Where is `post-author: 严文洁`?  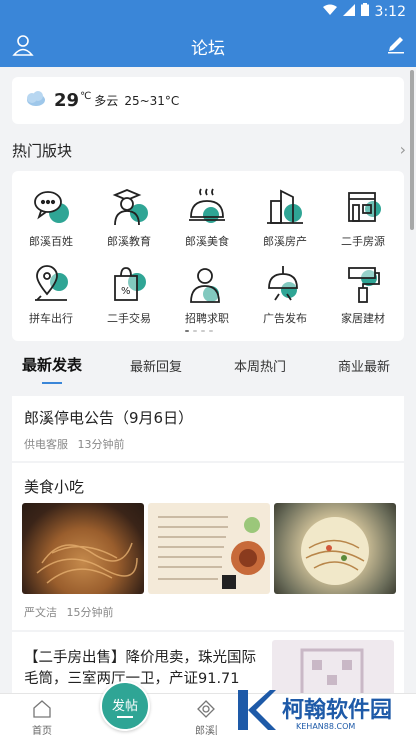
post-author: 严文洁 is located at coordinates (40, 612).